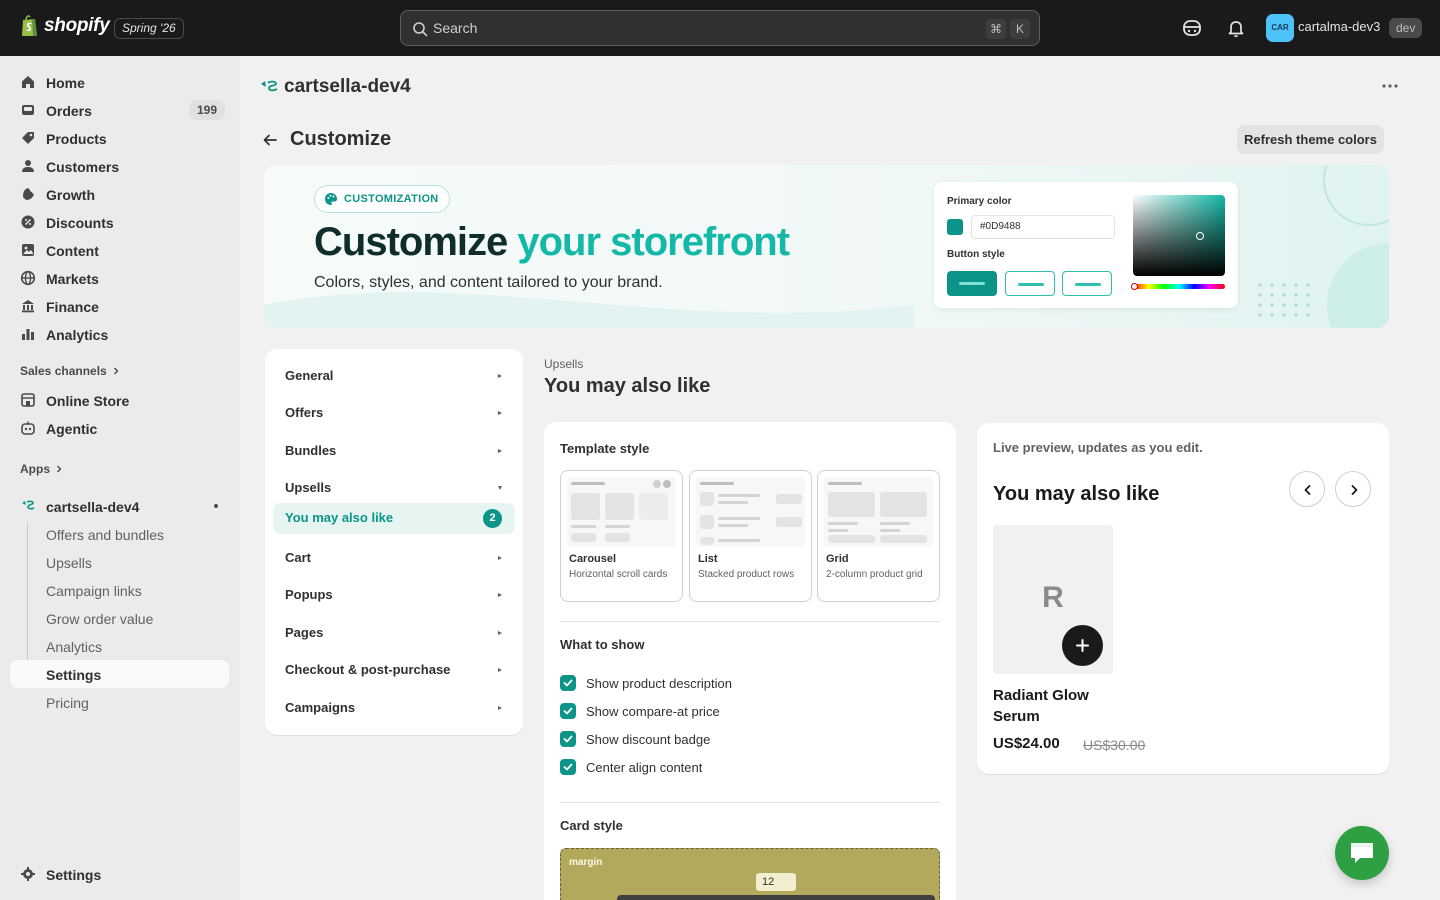  What do you see at coordinates (119, 250) in the screenshot?
I see `sidebar-item-content: Content` at bounding box center [119, 250].